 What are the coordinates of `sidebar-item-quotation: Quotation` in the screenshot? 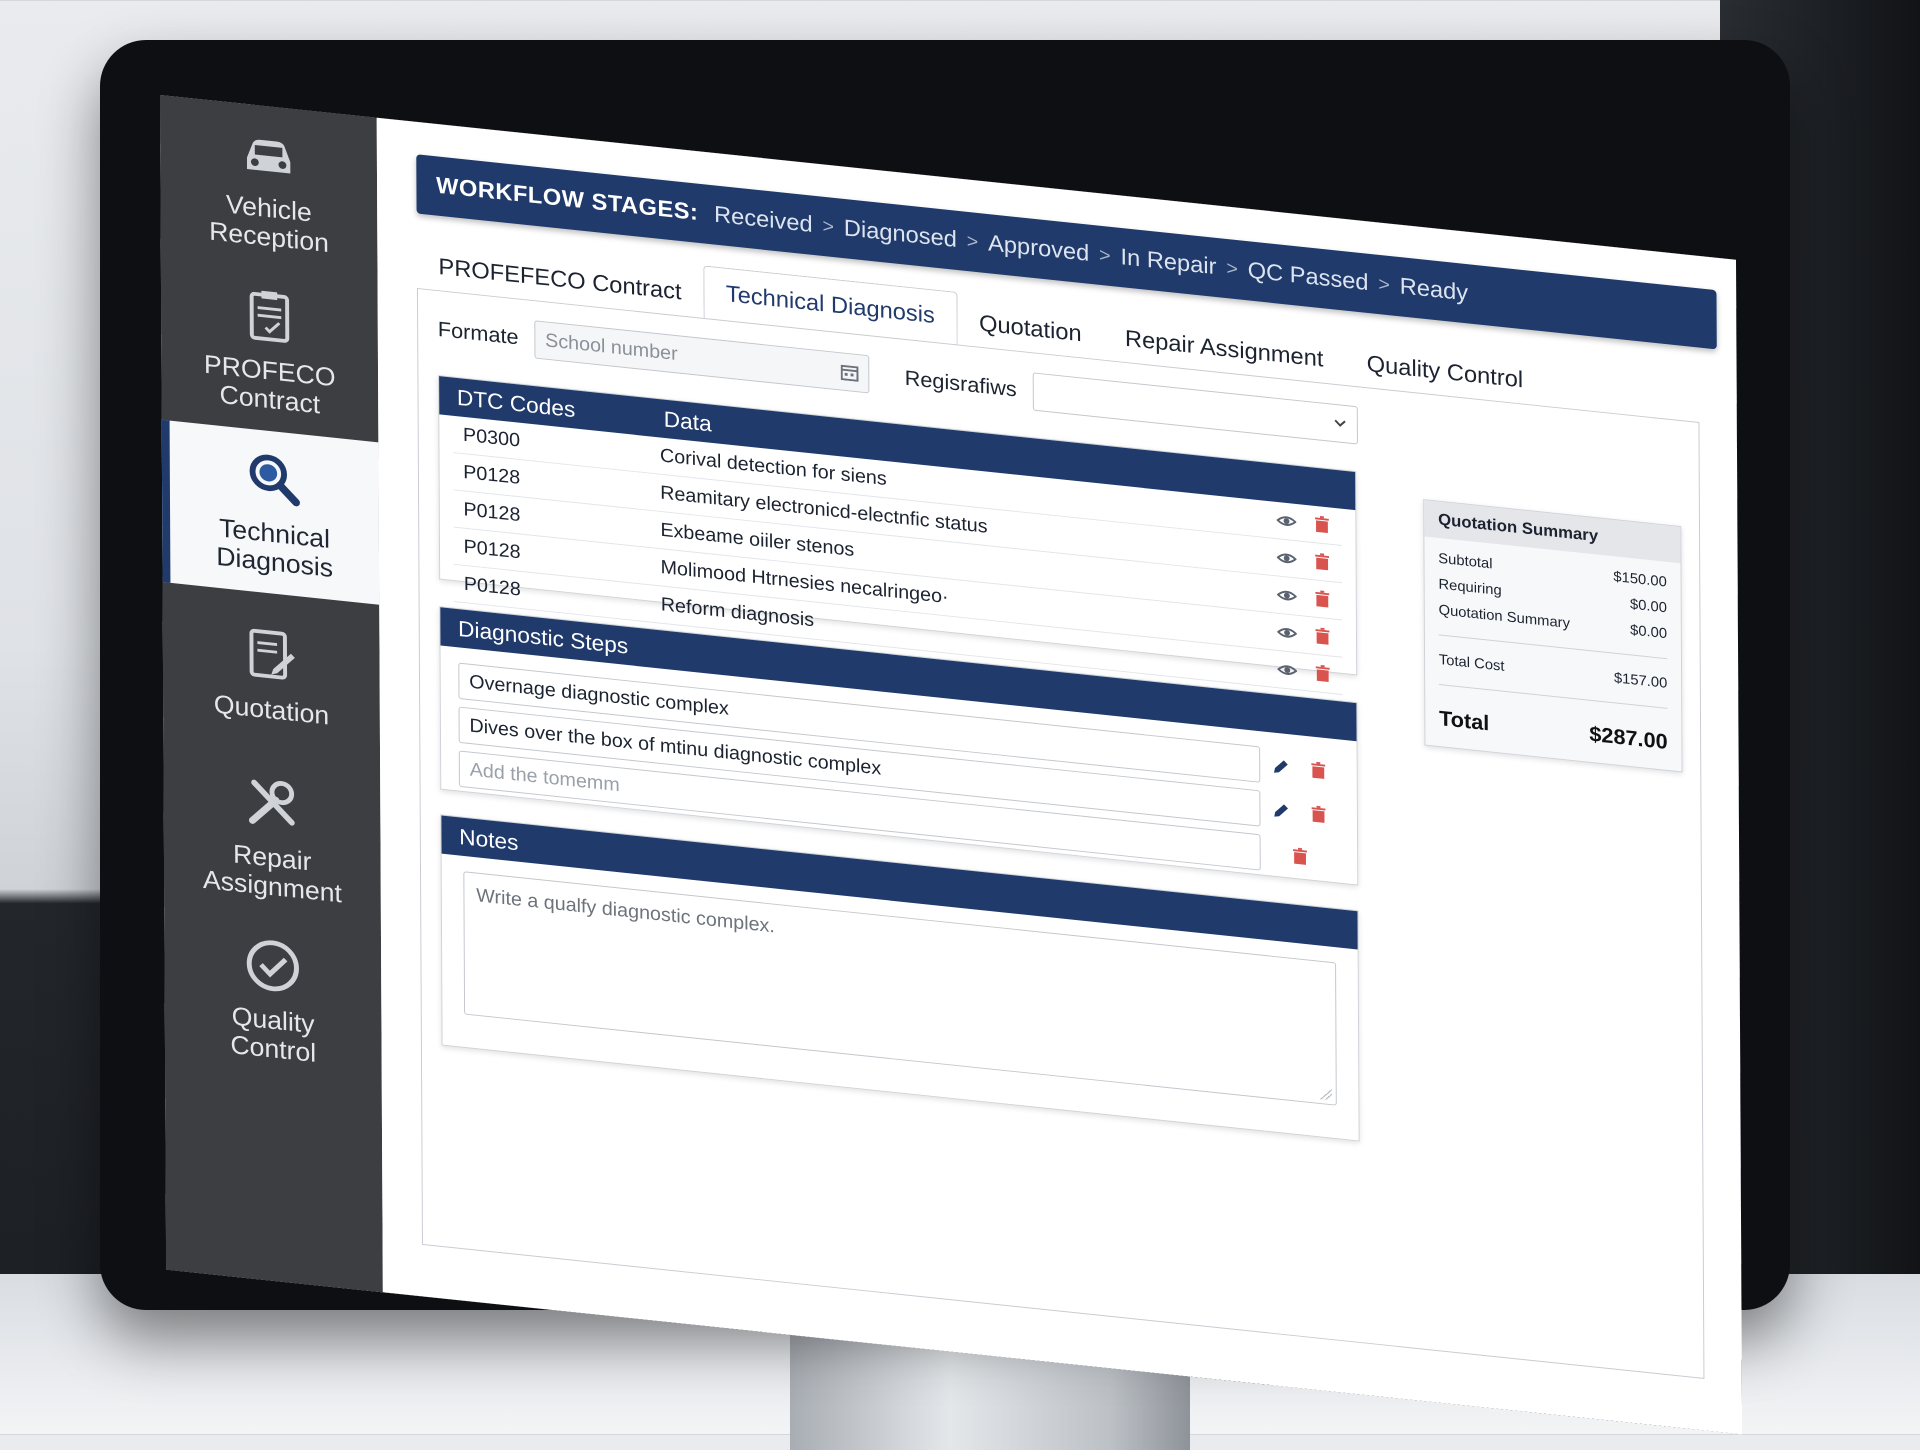 It's located at (272, 674).